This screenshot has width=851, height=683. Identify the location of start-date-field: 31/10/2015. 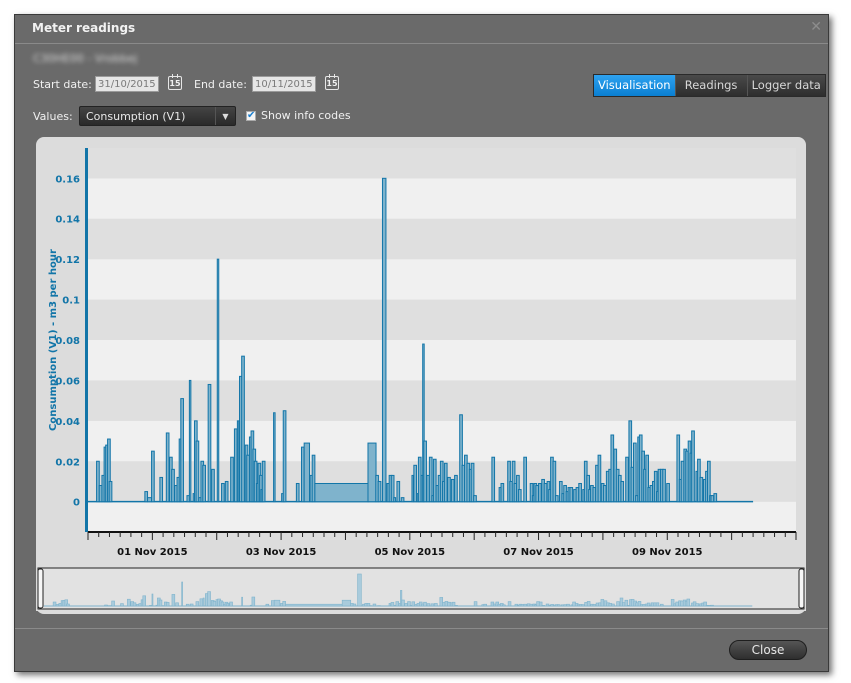
(127, 84).